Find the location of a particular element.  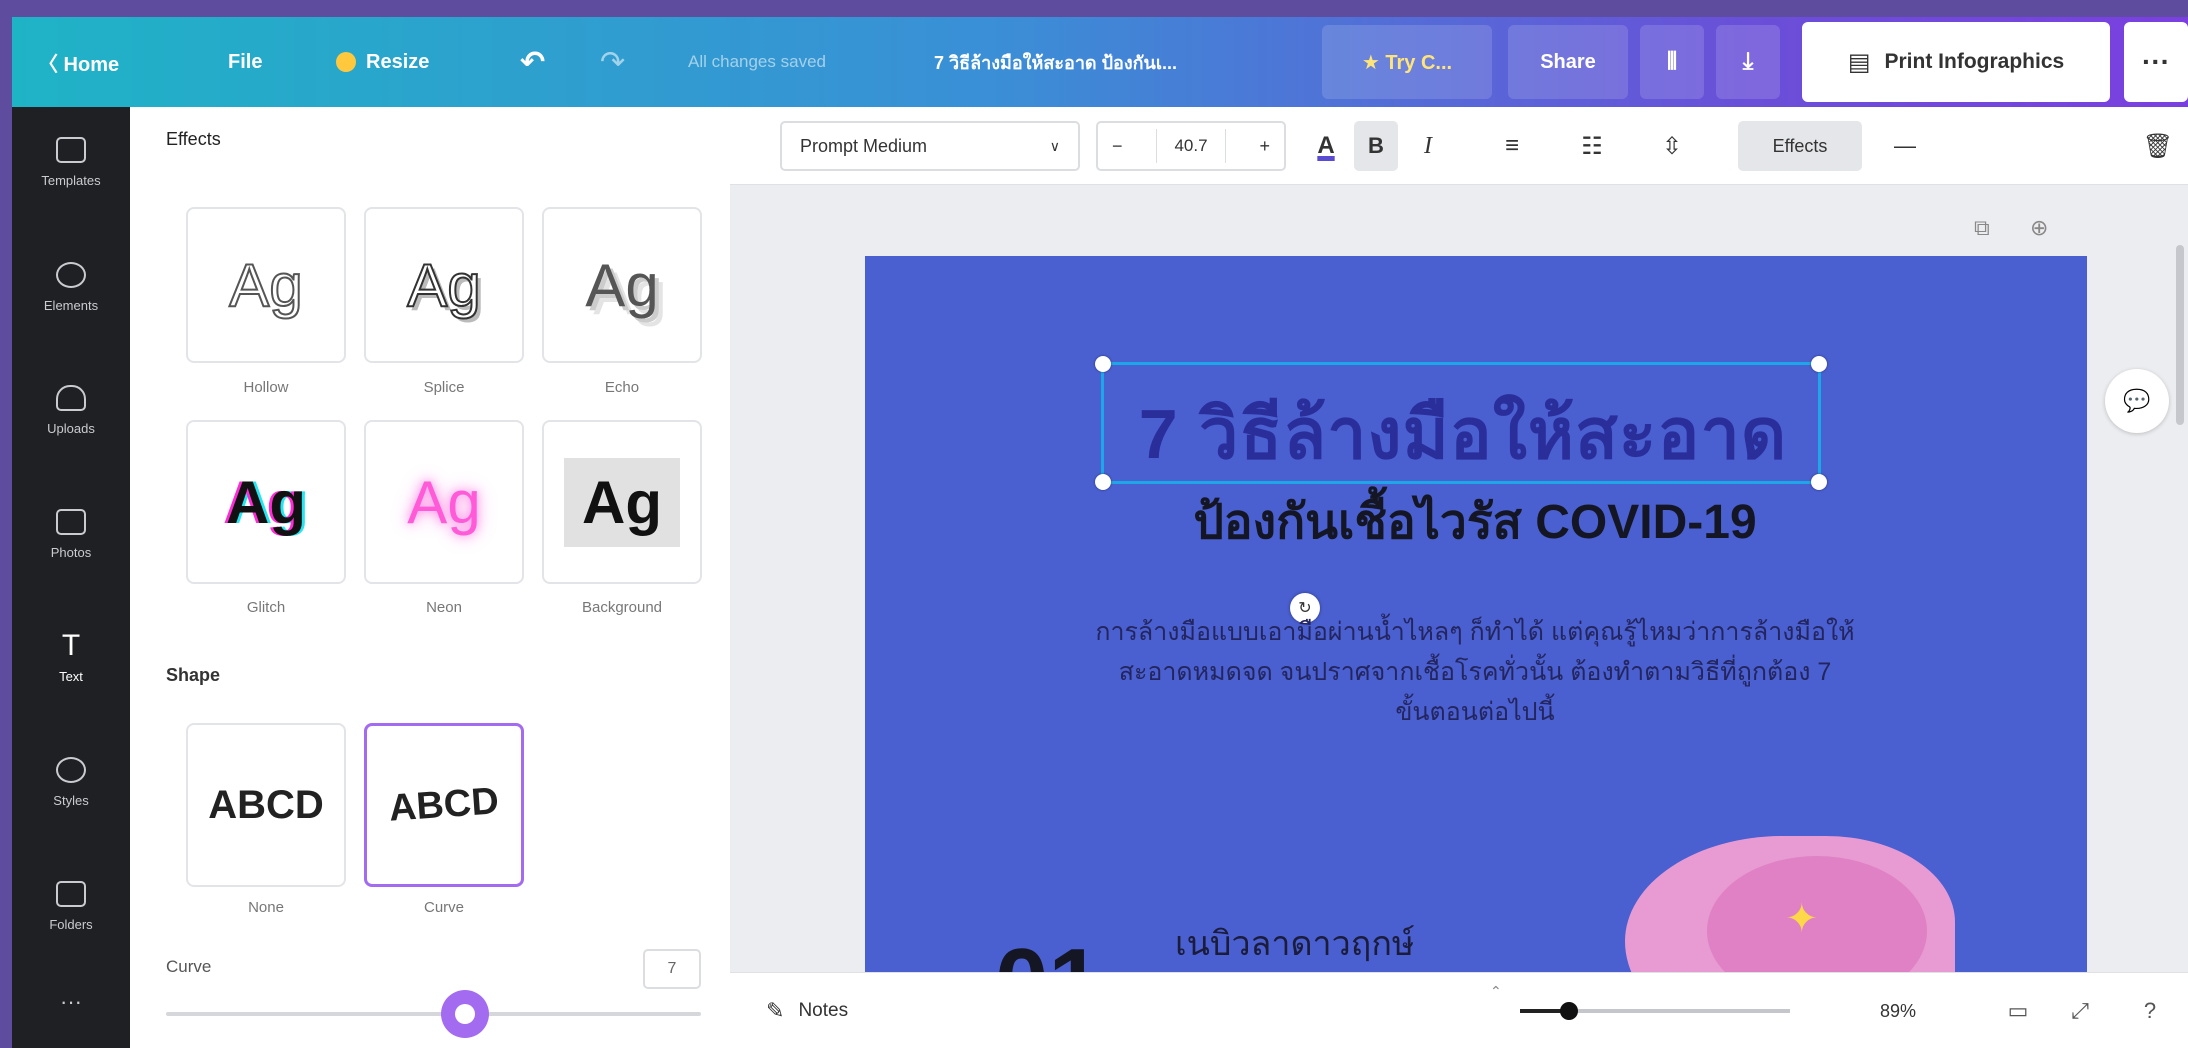

spacing-icon: ⇳ is located at coordinates (1672, 146).